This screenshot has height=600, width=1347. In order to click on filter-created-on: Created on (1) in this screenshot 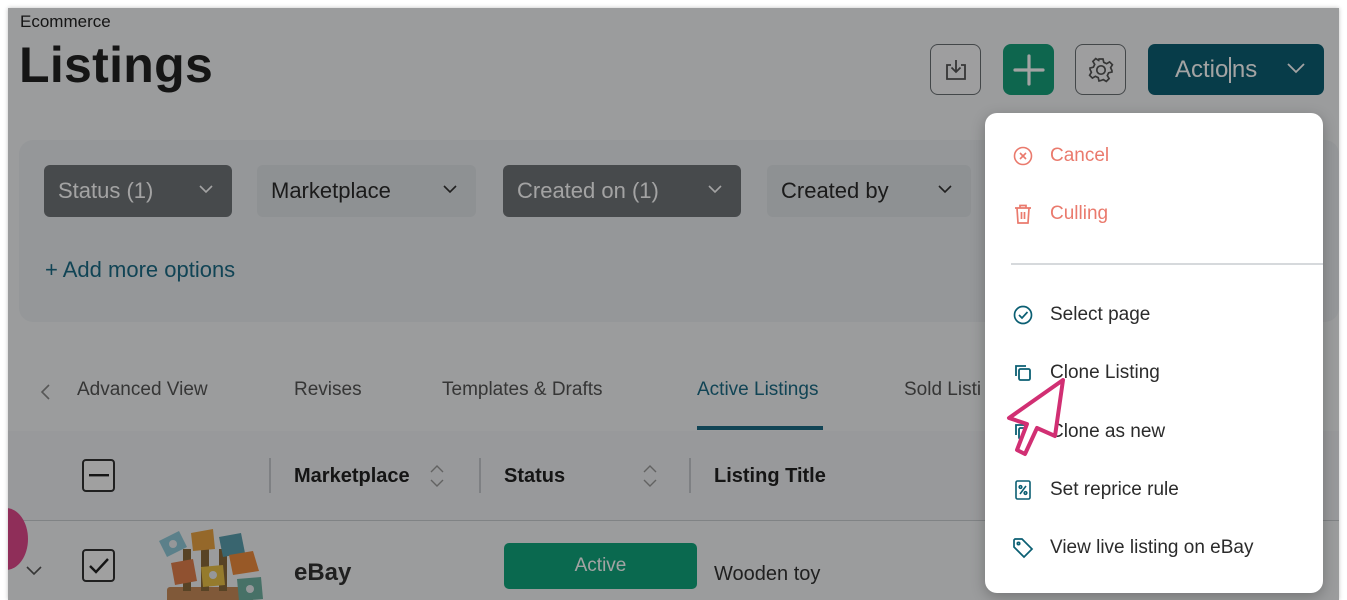, I will do `click(622, 191)`.